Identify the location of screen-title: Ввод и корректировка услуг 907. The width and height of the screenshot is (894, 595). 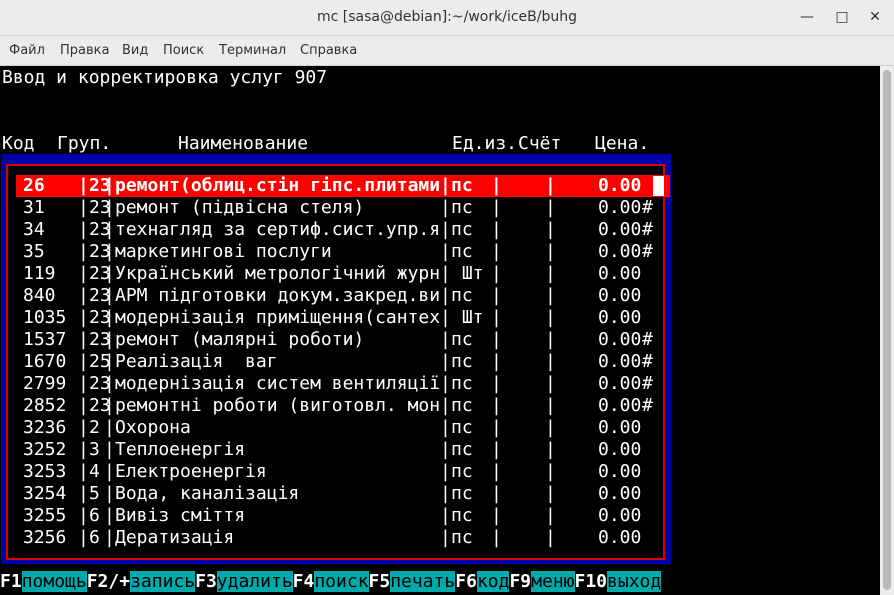
(165, 77).